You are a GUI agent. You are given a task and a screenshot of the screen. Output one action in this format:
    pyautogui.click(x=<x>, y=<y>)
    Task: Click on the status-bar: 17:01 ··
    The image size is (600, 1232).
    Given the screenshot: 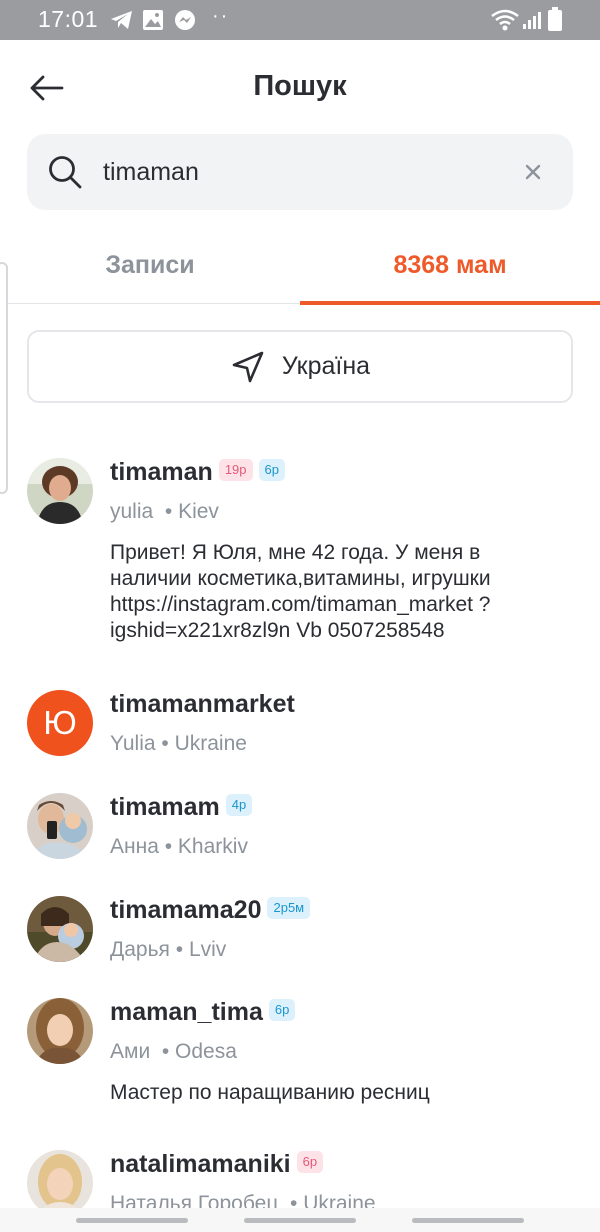 What is the action you would take?
    pyautogui.click(x=300, y=20)
    